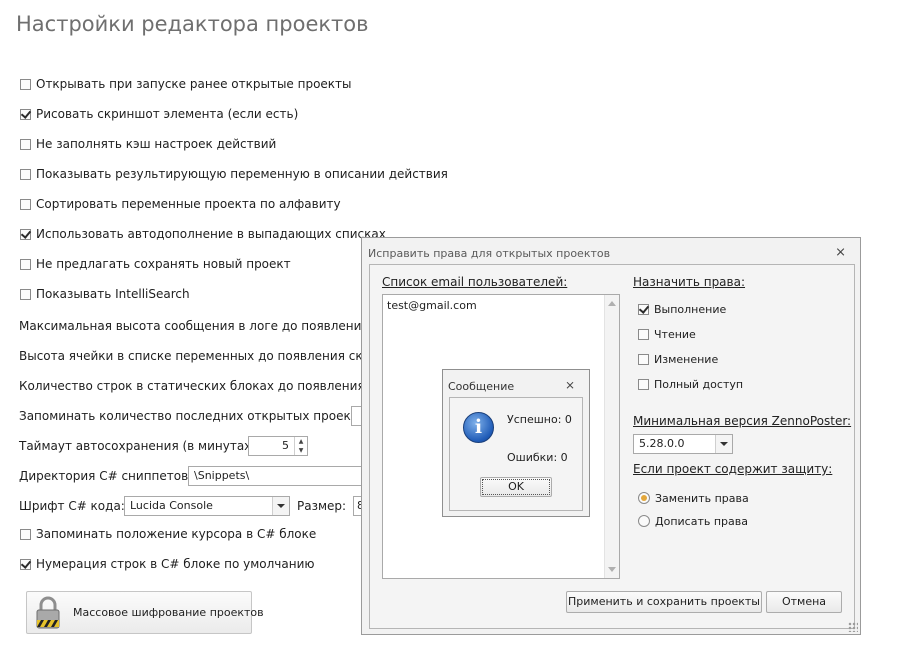  What do you see at coordinates (175, 564) in the screenshot?
I see `checkbox-label: Нумерация строк в C# блоке по умолчанию` at bounding box center [175, 564].